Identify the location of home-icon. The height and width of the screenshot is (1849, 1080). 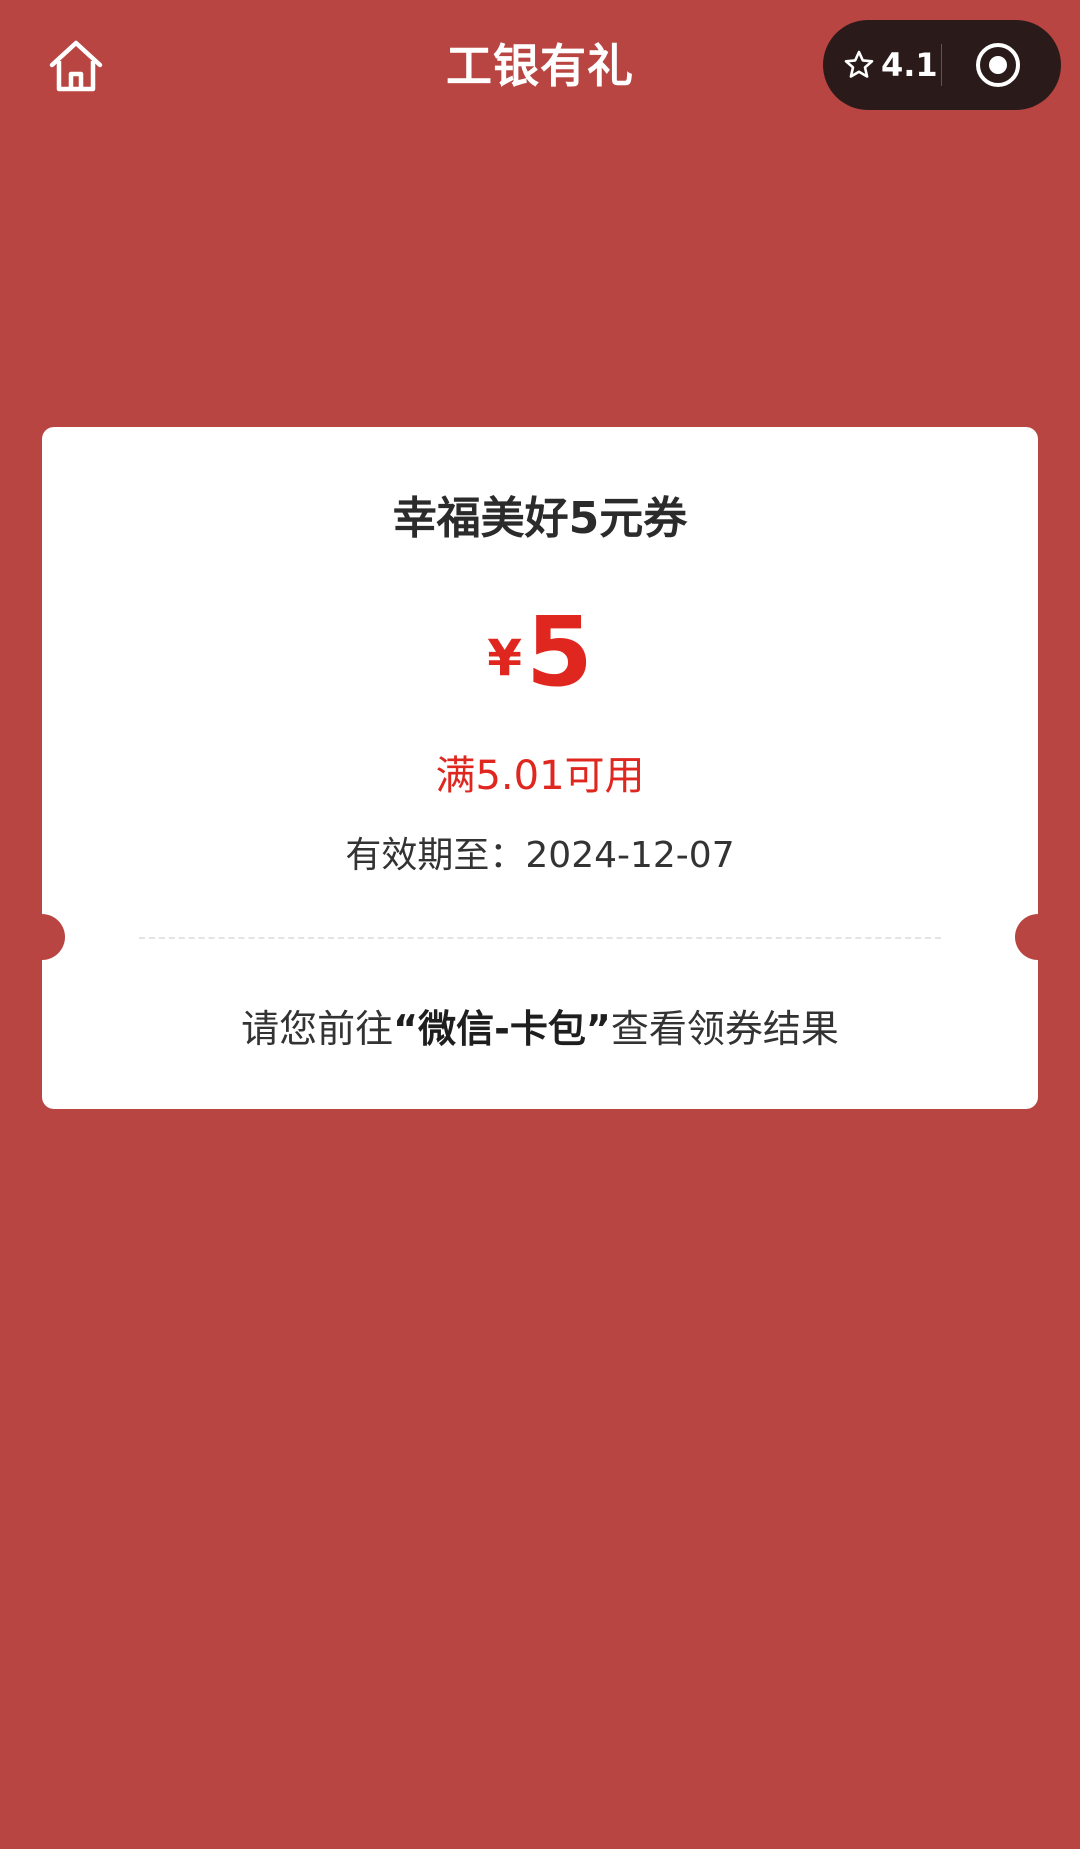
(76, 66).